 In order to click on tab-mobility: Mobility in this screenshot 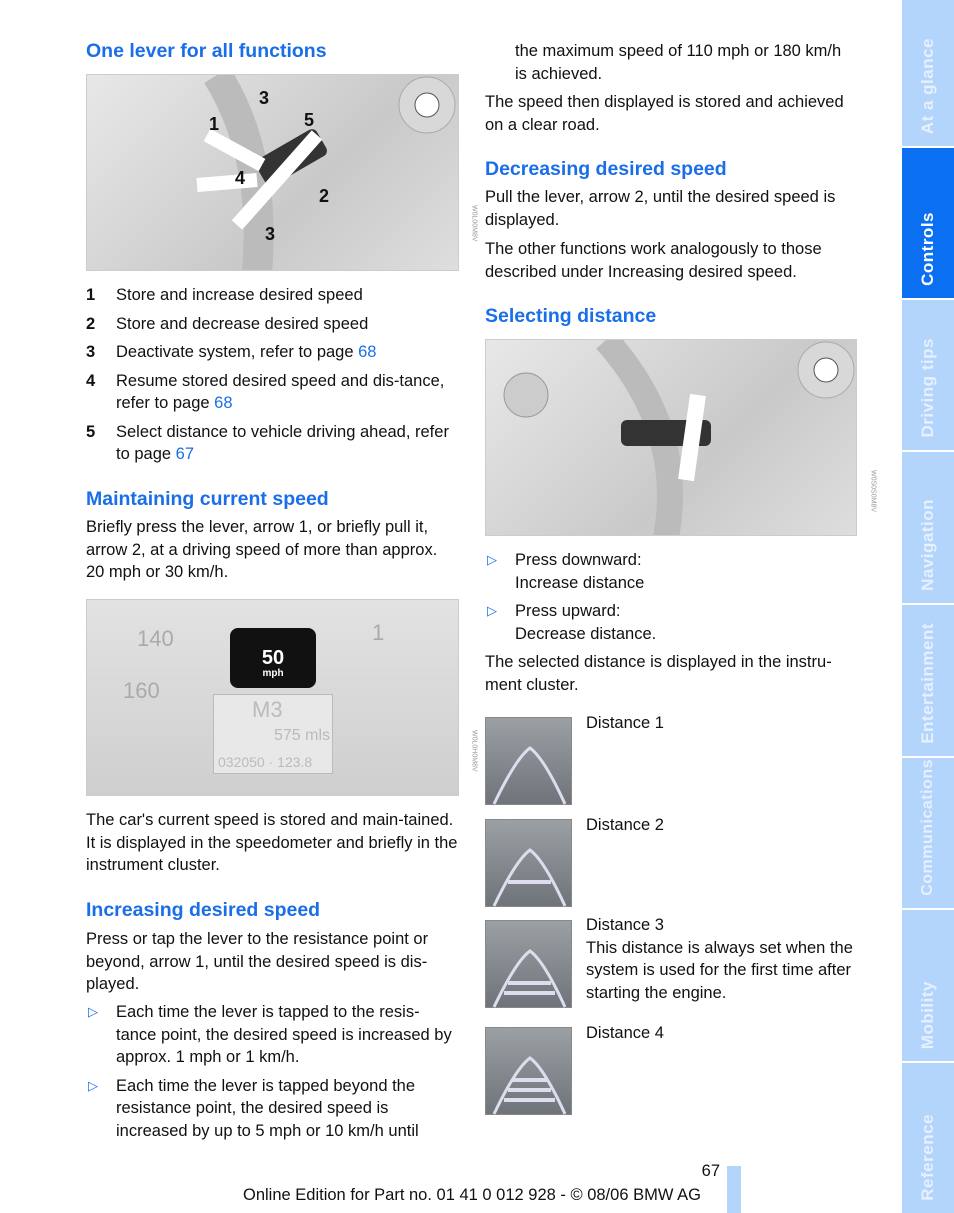, I will do `click(928, 985)`.